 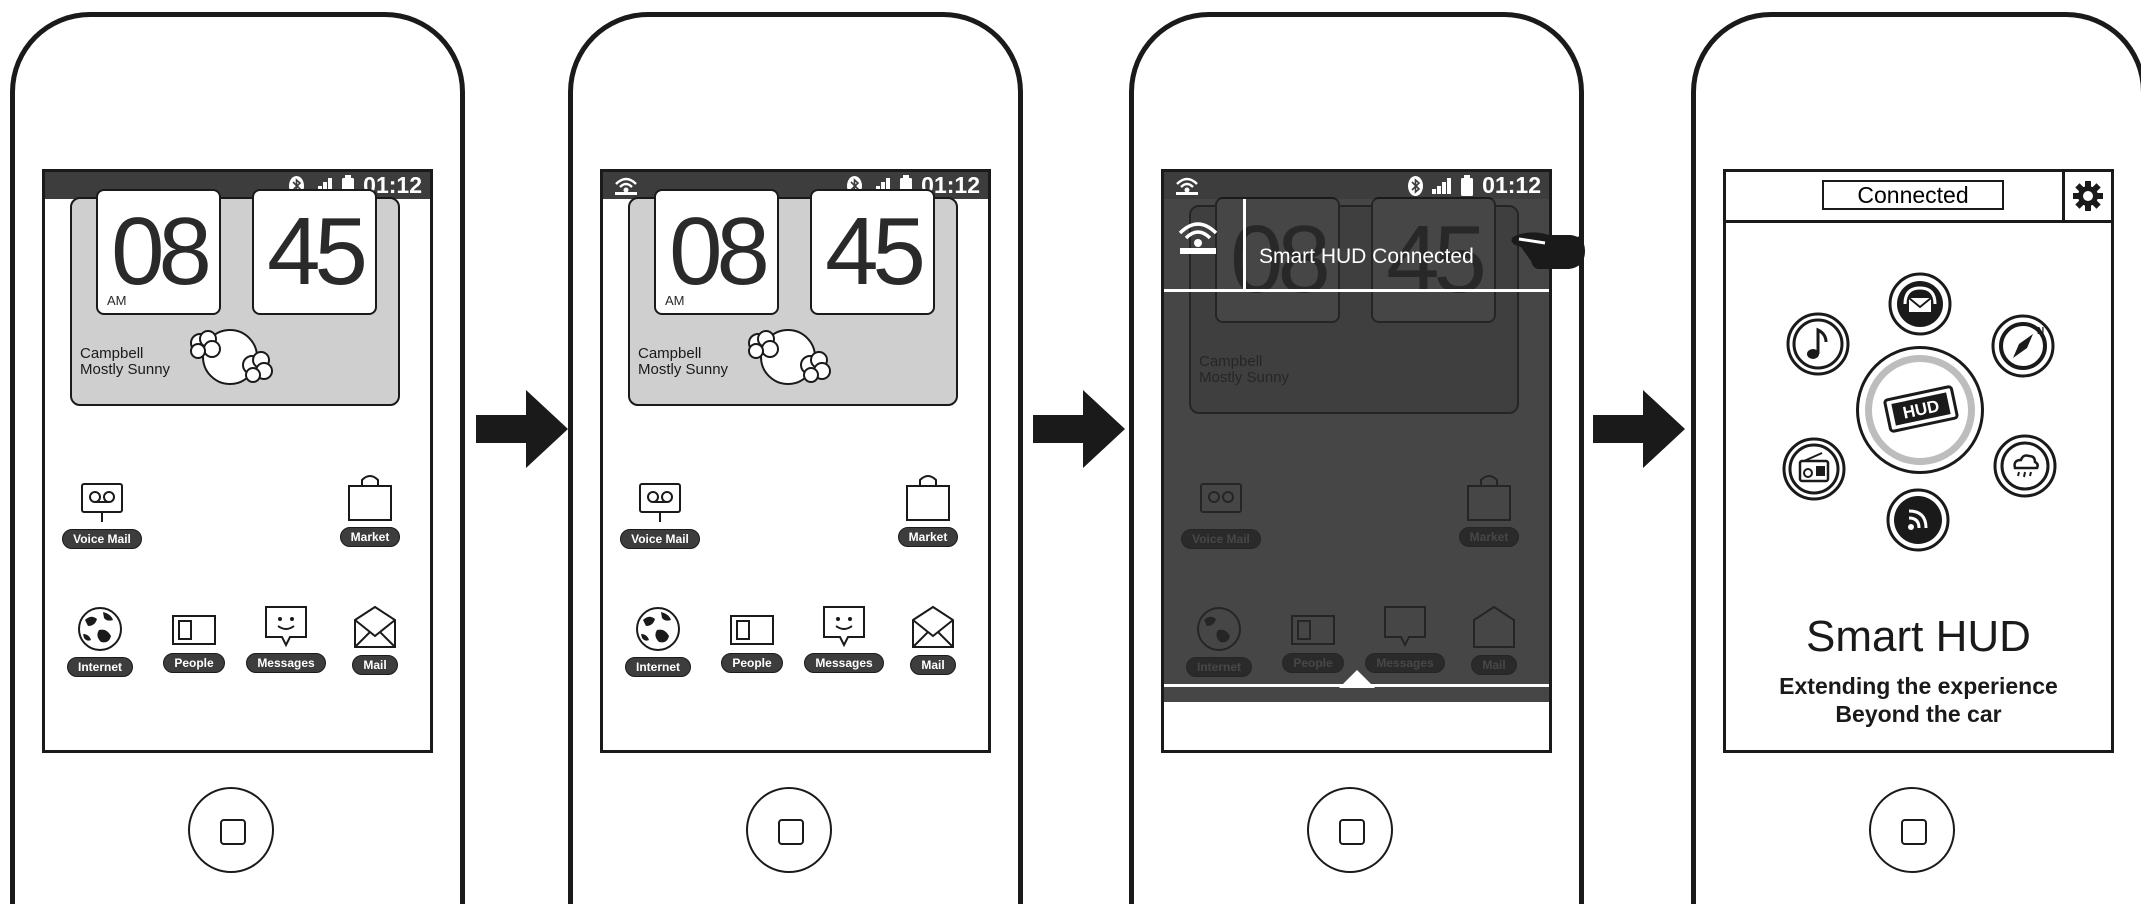 I want to click on settings-button, so click(x=2086, y=196).